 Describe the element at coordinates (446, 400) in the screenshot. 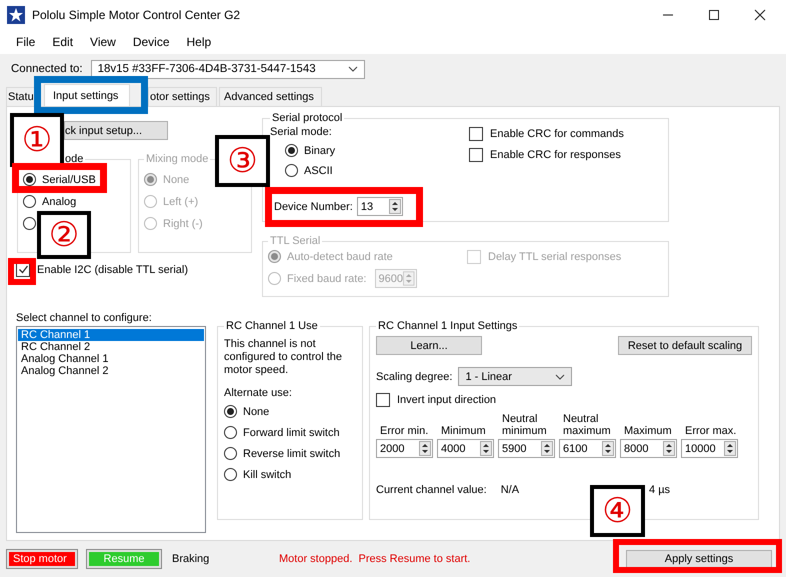

I see `checkbox-label: Invert input direction` at that location.